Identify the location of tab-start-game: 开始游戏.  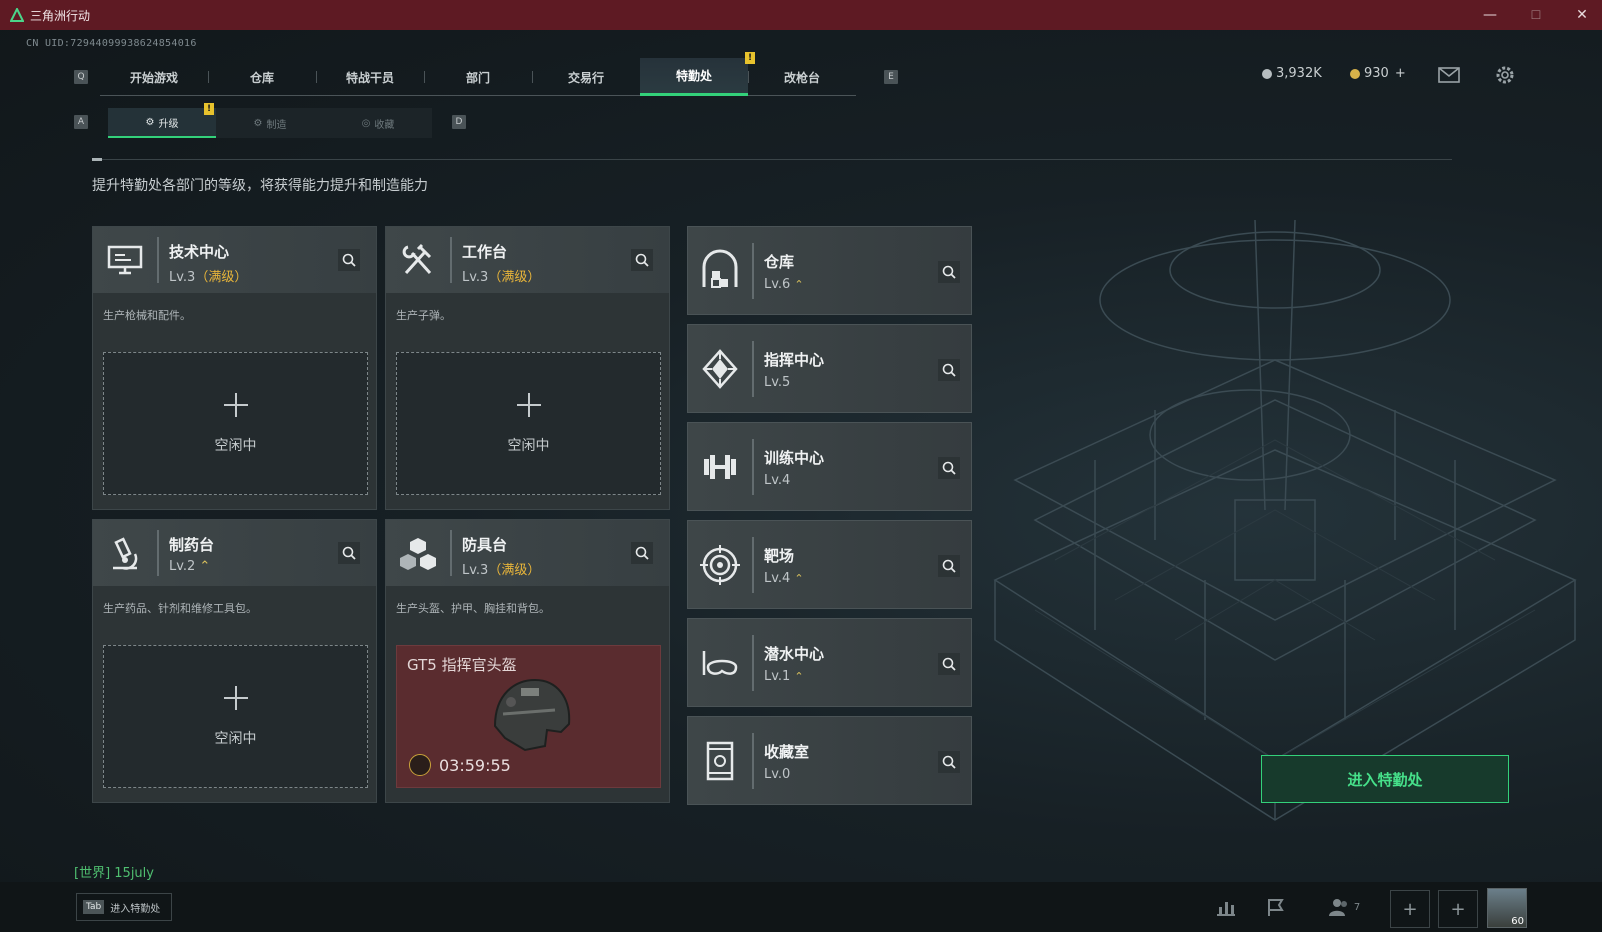
(154, 77).